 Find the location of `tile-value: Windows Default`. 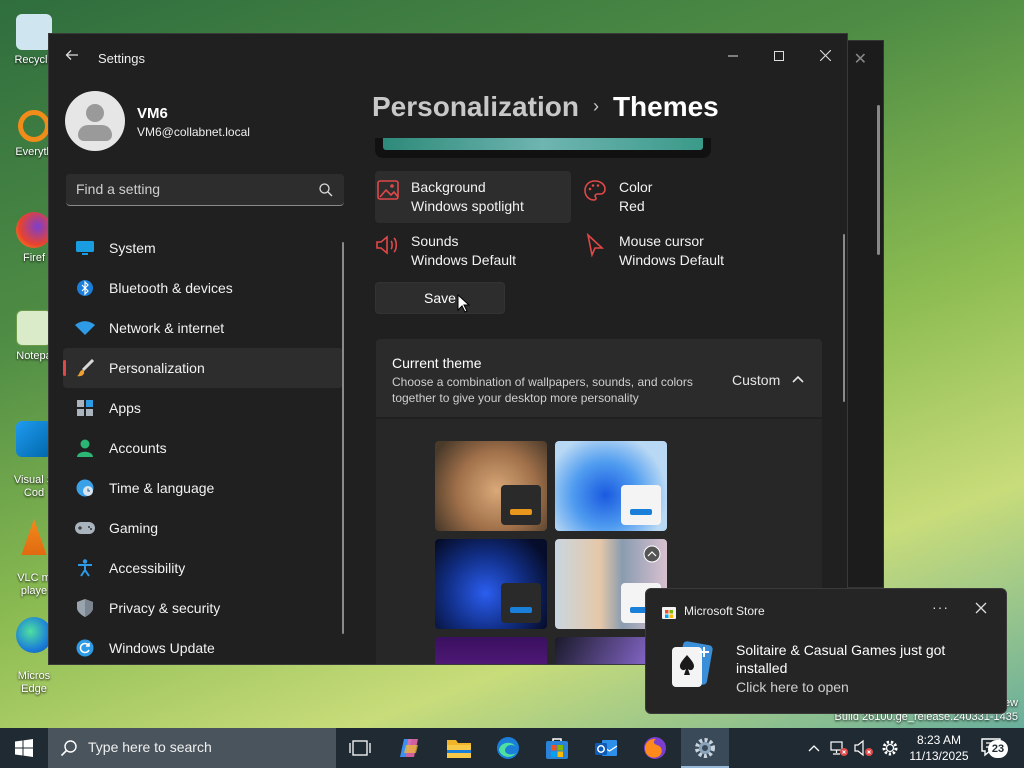

tile-value: Windows Default is located at coordinates (672, 260).